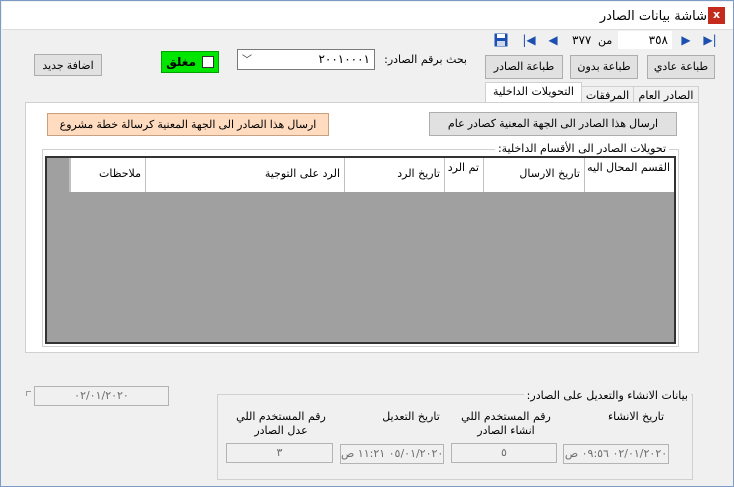  What do you see at coordinates (279, 453) in the screenshot?
I see `modifier-field: ٣` at bounding box center [279, 453].